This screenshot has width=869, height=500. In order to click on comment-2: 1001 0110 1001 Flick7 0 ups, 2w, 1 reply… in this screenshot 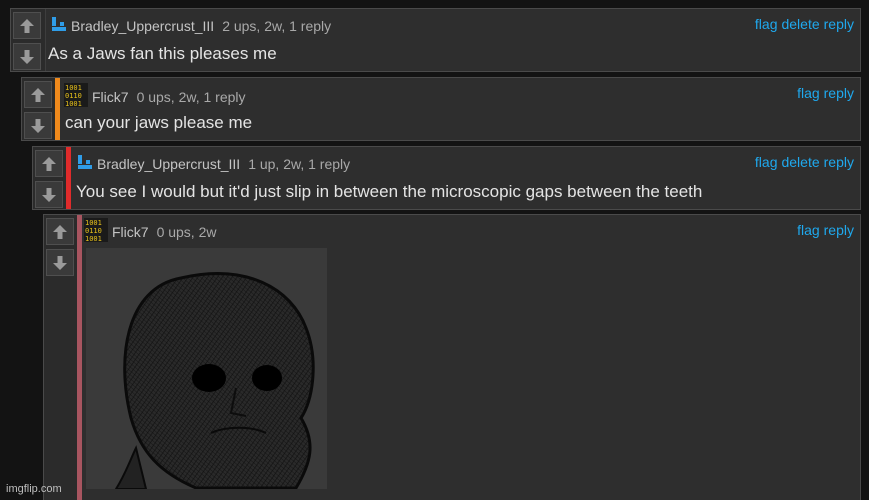, I will do `click(441, 109)`.